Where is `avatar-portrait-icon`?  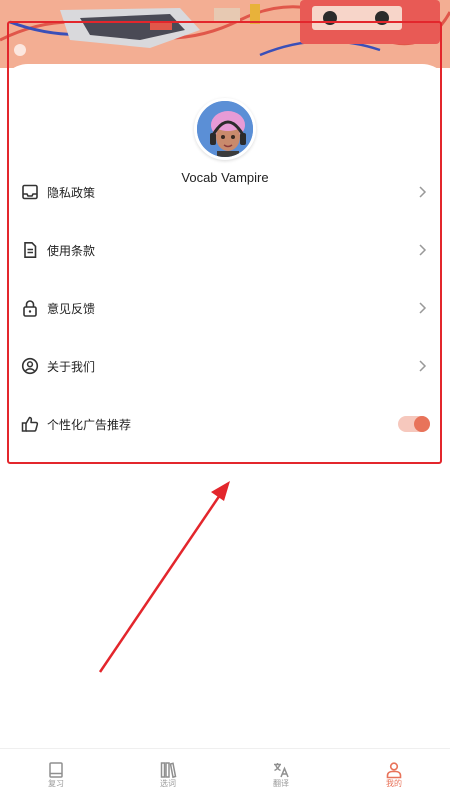
avatar-portrait-icon is located at coordinates (225, 129).